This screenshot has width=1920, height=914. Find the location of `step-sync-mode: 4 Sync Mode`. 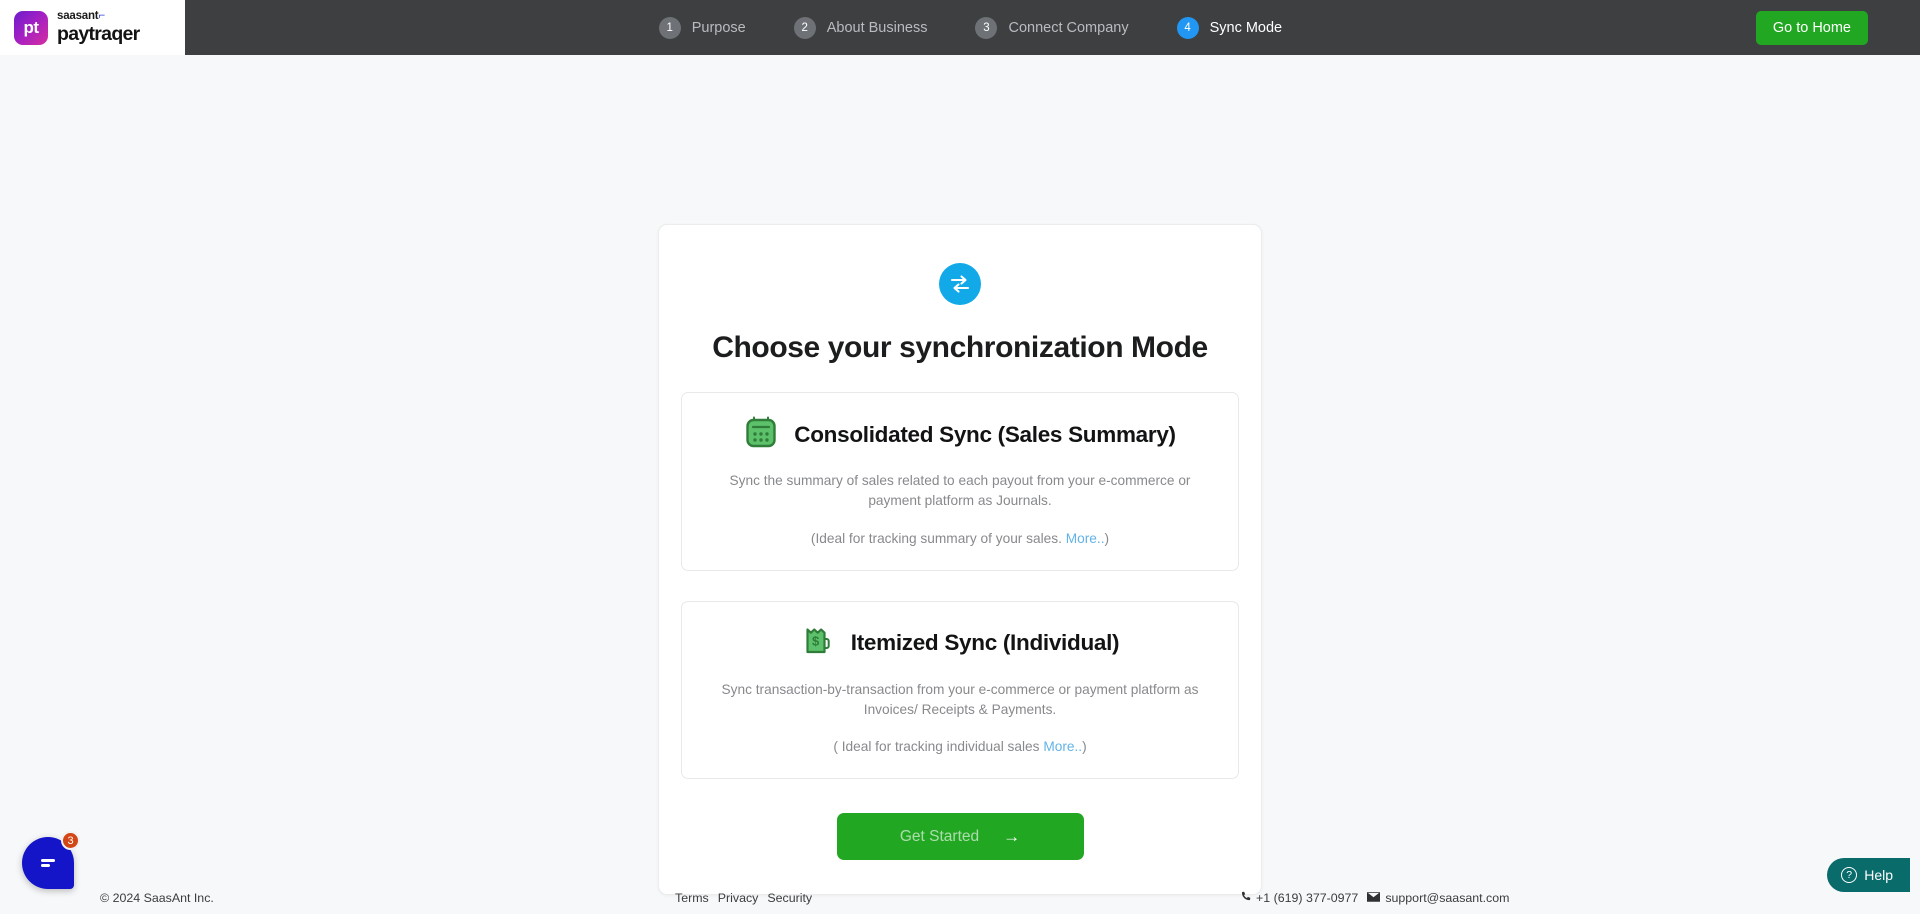

step-sync-mode: 4 Sync Mode is located at coordinates (1229, 27).